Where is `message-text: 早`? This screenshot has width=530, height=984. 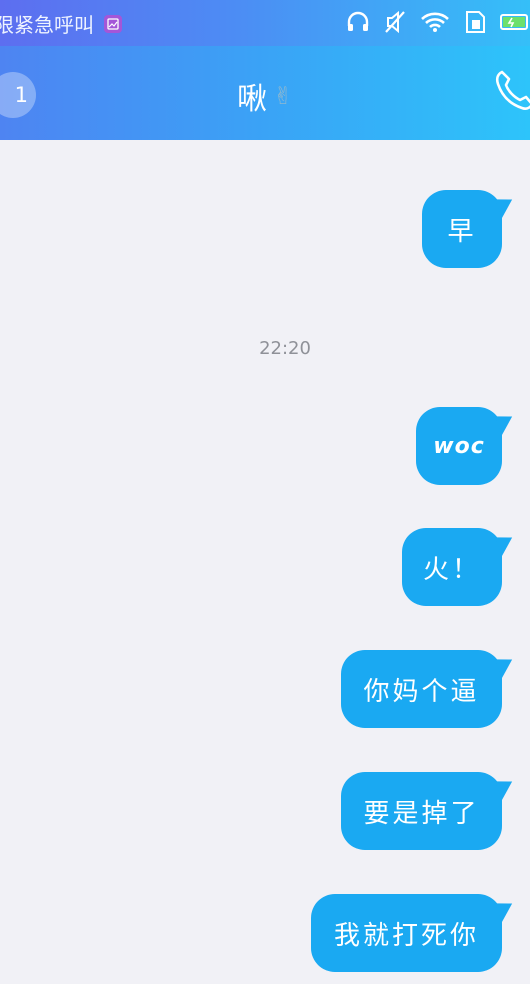 message-text: 早 is located at coordinates (462, 231).